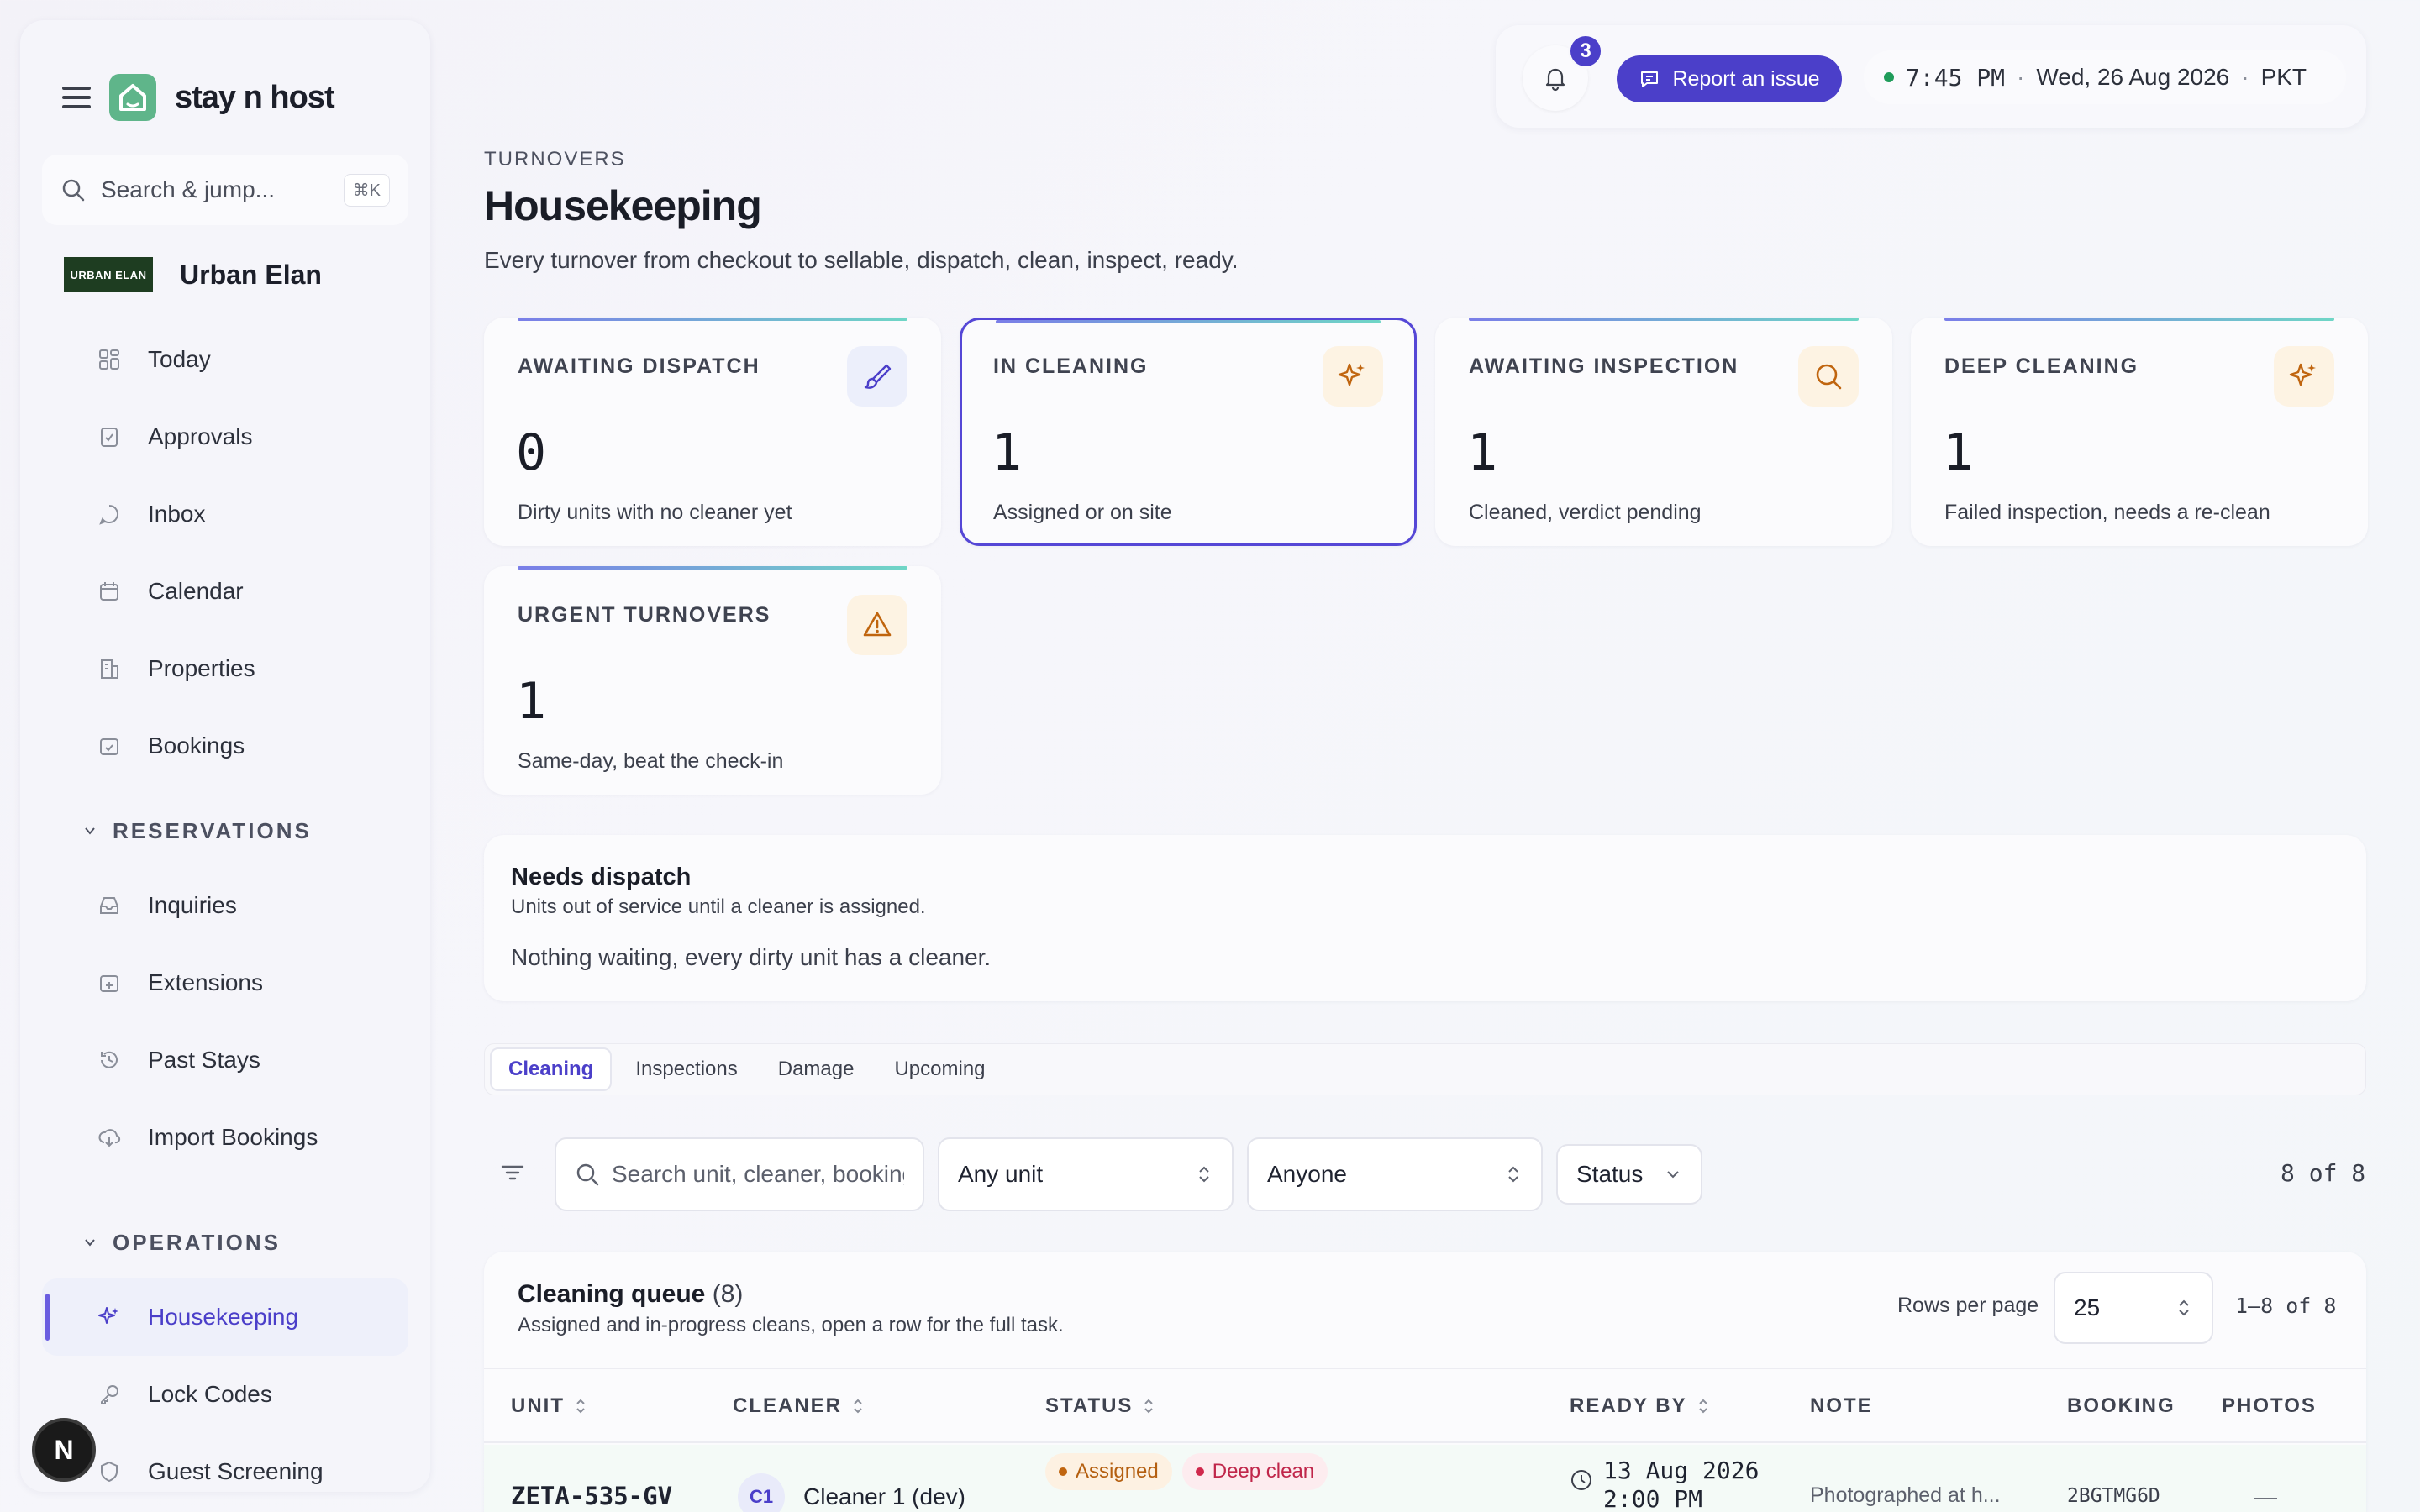 The image size is (2420, 1512). I want to click on cleaner-name: Cleaner 1 (dev), so click(884, 1496).